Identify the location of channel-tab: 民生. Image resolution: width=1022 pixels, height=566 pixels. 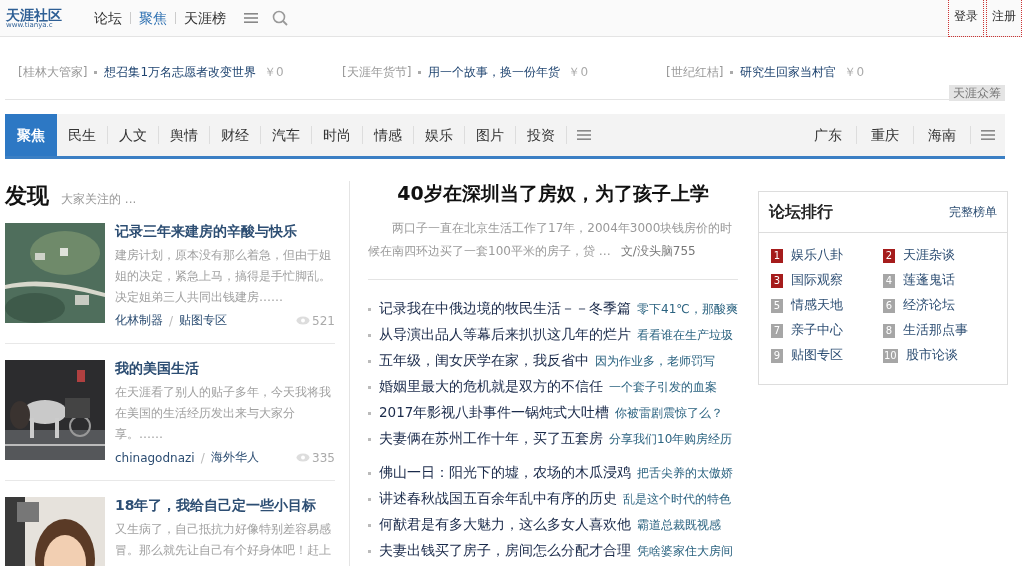
(82, 135).